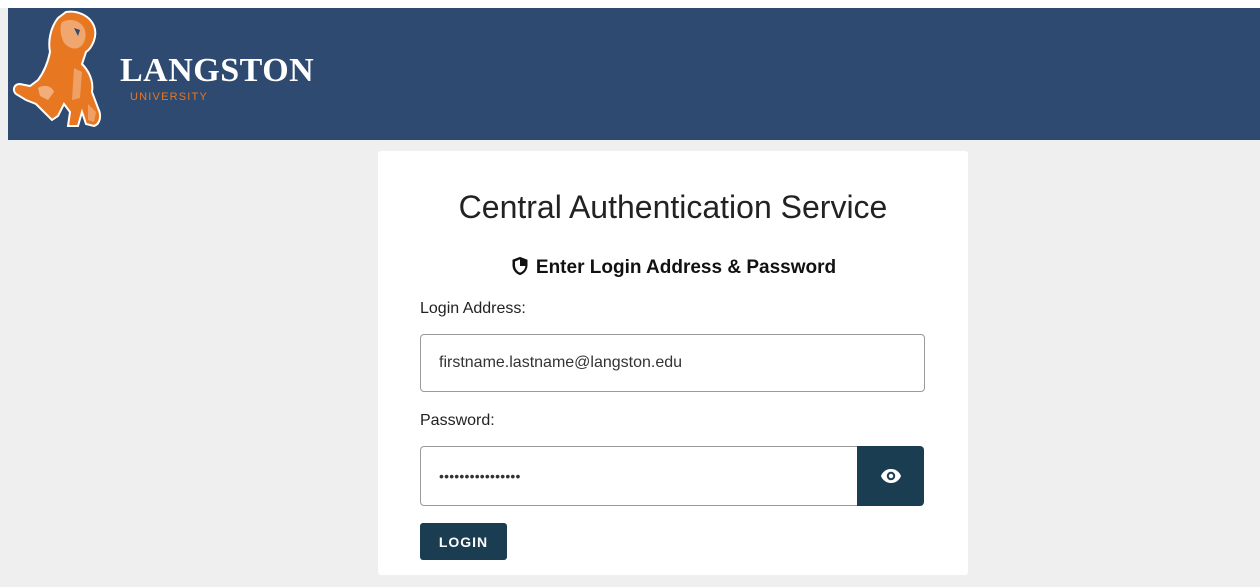 This screenshot has height=587, width=1260. What do you see at coordinates (561, 362) in the screenshot?
I see `login-address-value: firstname.lastname@langston.edu` at bounding box center [561, 362].